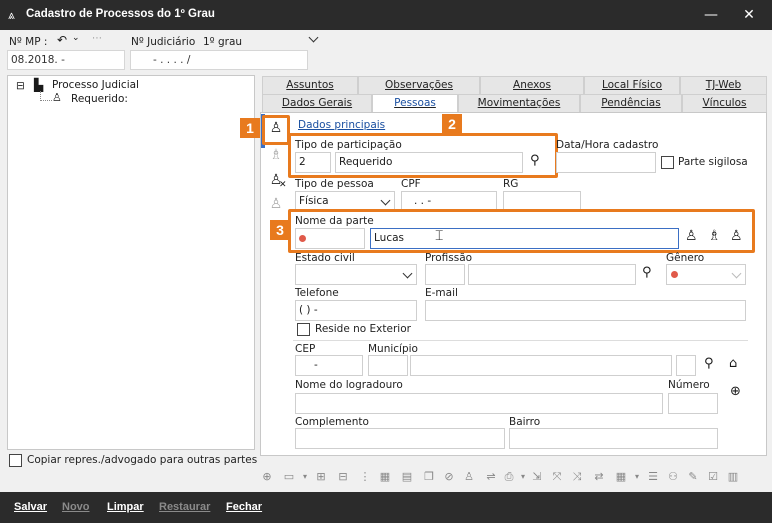 Image resolution: width=772 pixels, height=523 pixels. Describe the element at coordinates (365, 477) in the screenshot. I see `network-icon: ⋮` at that location.